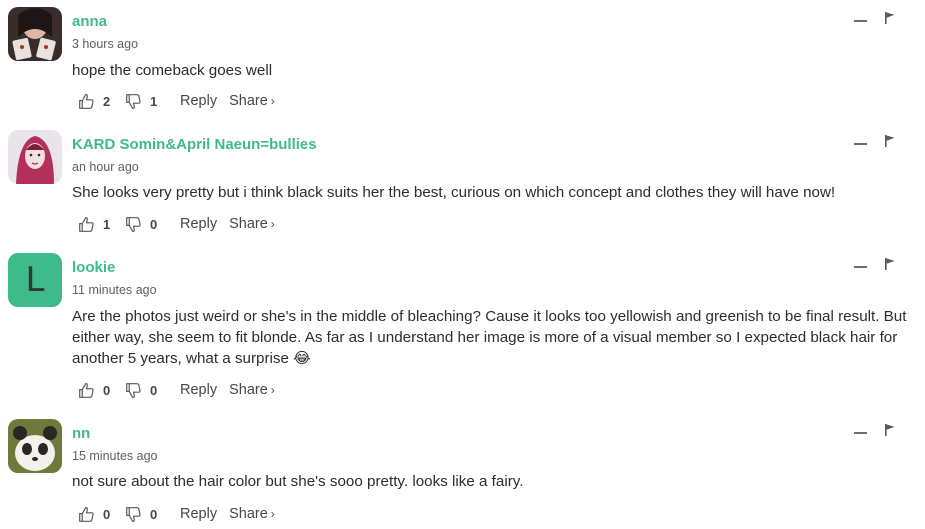 The image size is (925, 529). What do you see at coordinates (176, 101) in the screenshot?
I see `comment-actions: 2 1 Reply Share ›` at bounding box center [176, 101].